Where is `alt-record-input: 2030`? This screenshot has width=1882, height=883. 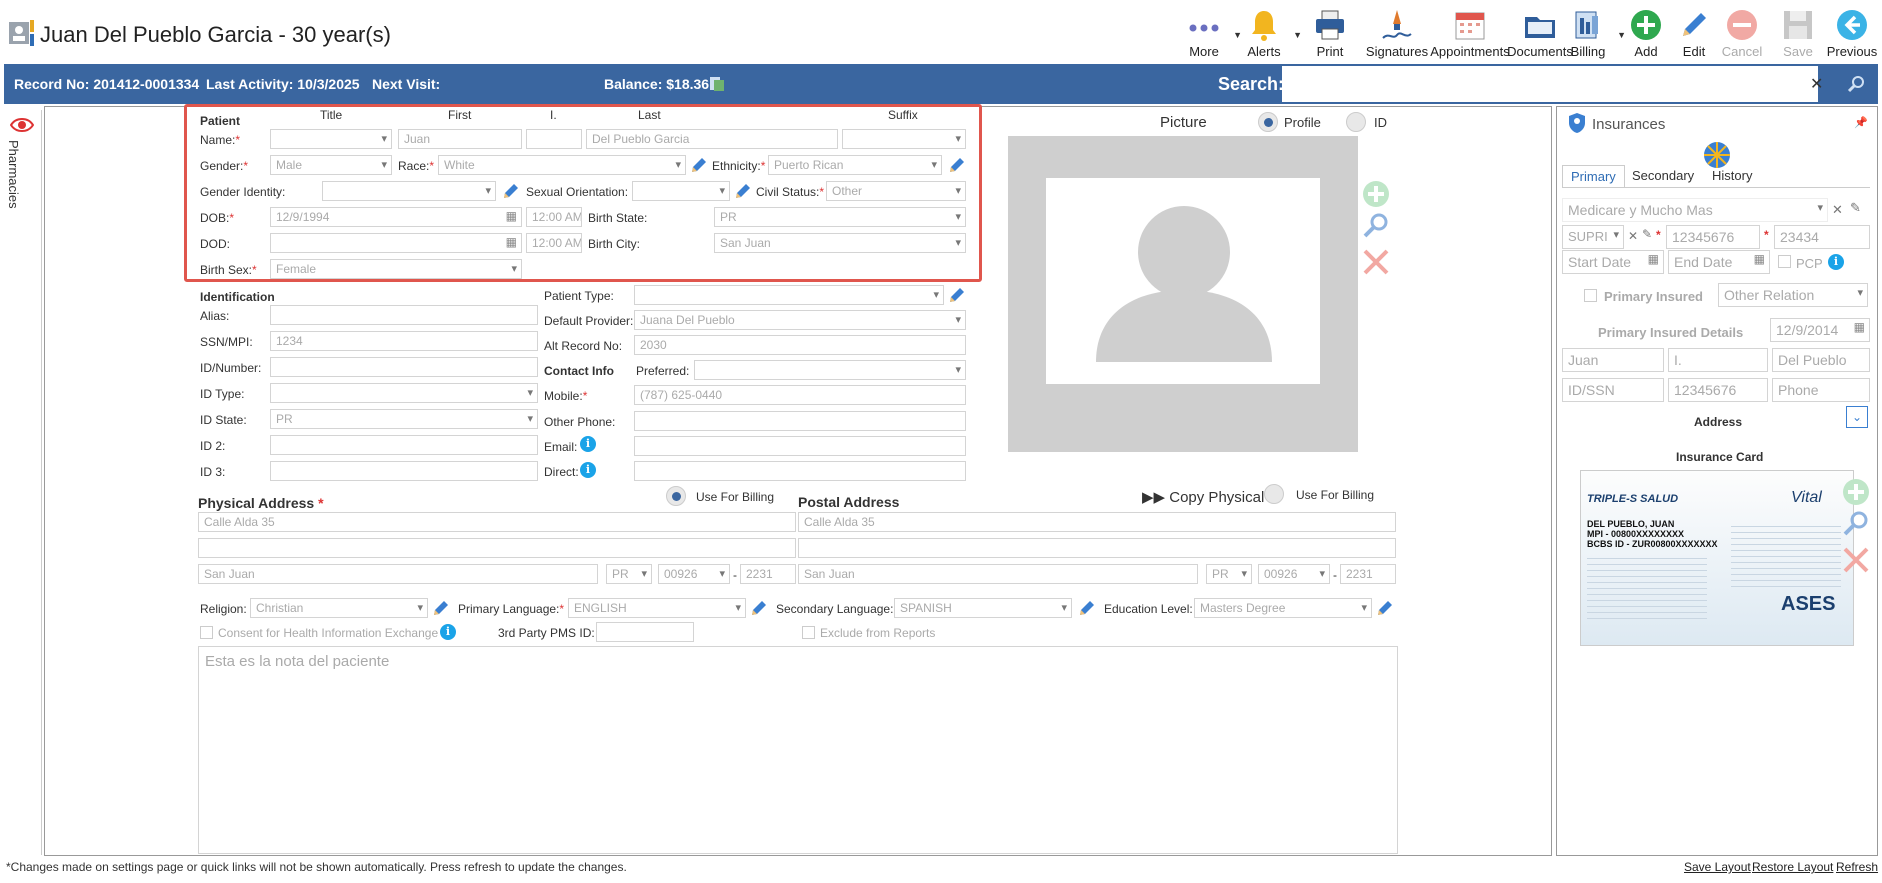 alt-record-input: 2030 is located at coordinates (800, 345).